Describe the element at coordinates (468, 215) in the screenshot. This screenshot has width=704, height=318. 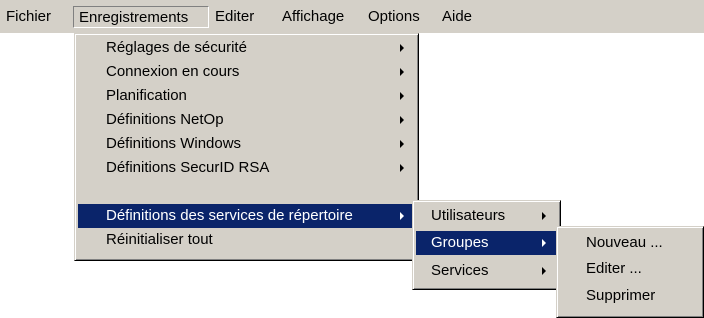
I see `menu-item-label: Utilisateurs` at that location.